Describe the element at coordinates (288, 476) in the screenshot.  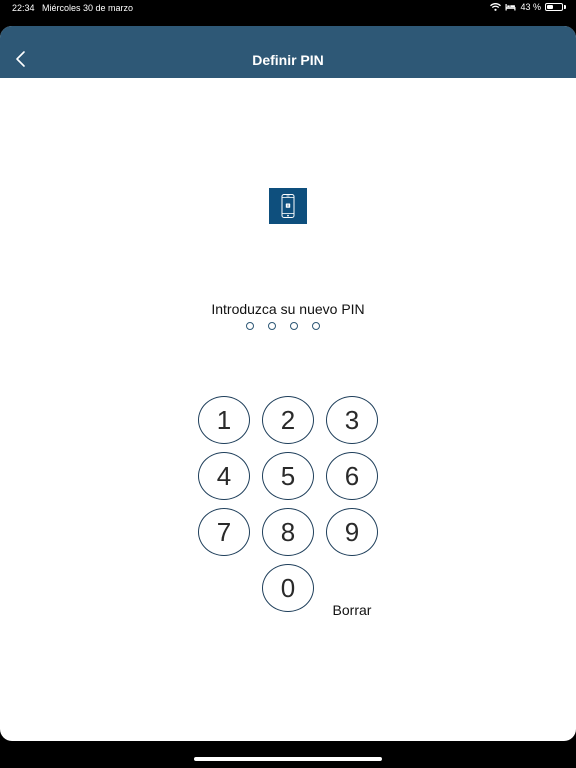
I see `keypad-key-5: 5` at that location.